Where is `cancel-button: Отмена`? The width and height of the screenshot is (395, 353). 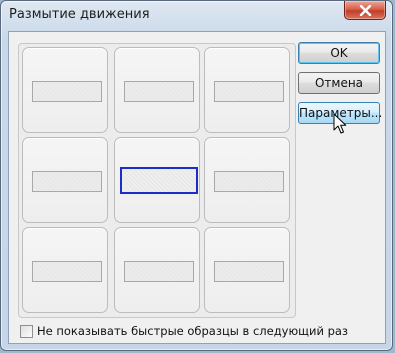 cancel-button: Отмена is located at coordinates (339, 83).